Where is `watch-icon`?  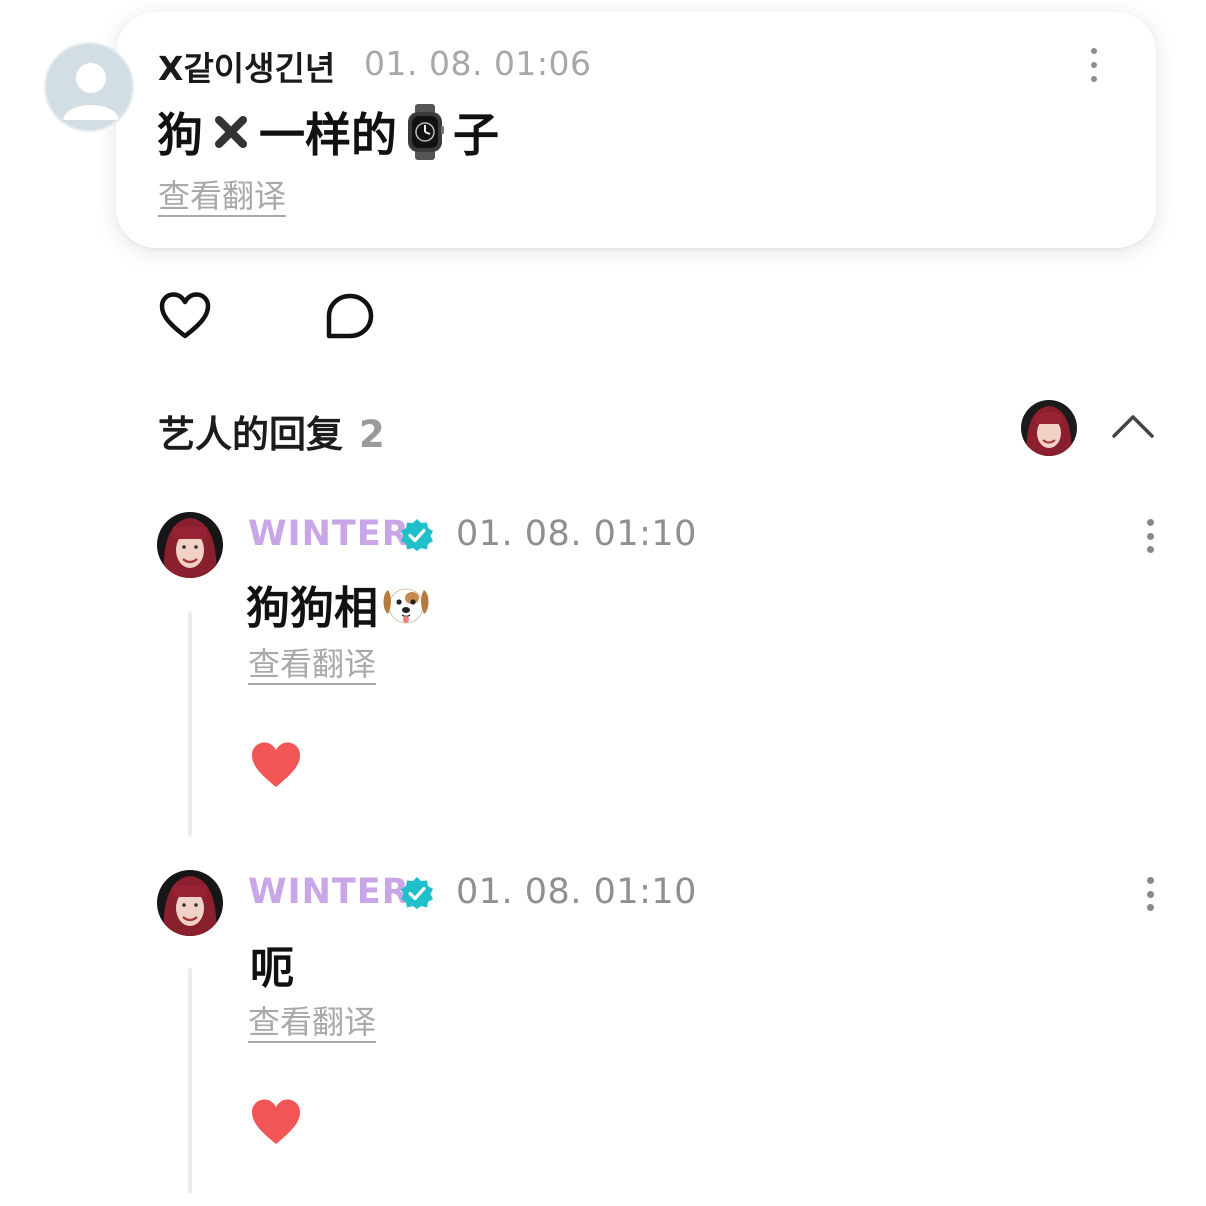
watch-icon is located at coordinates (426, 132).